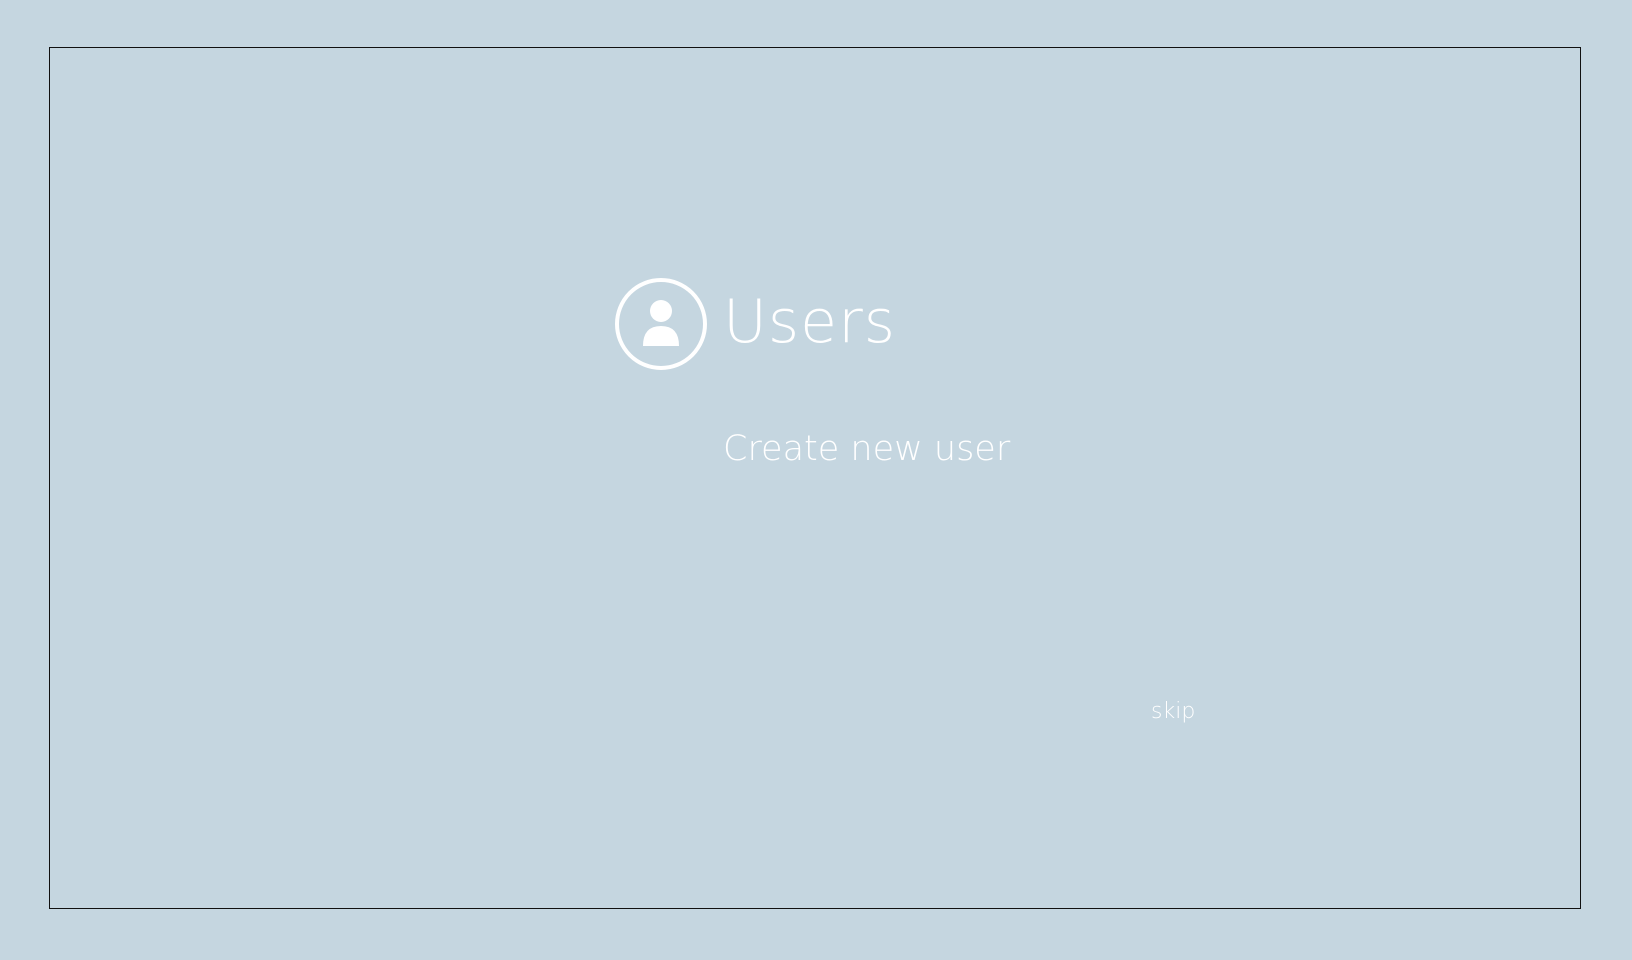 The image size is (1632, 960). What do you see at coordinates (810, 322) in the screenshot?
I see `page-title: Users` at bounding box center [810, 322].